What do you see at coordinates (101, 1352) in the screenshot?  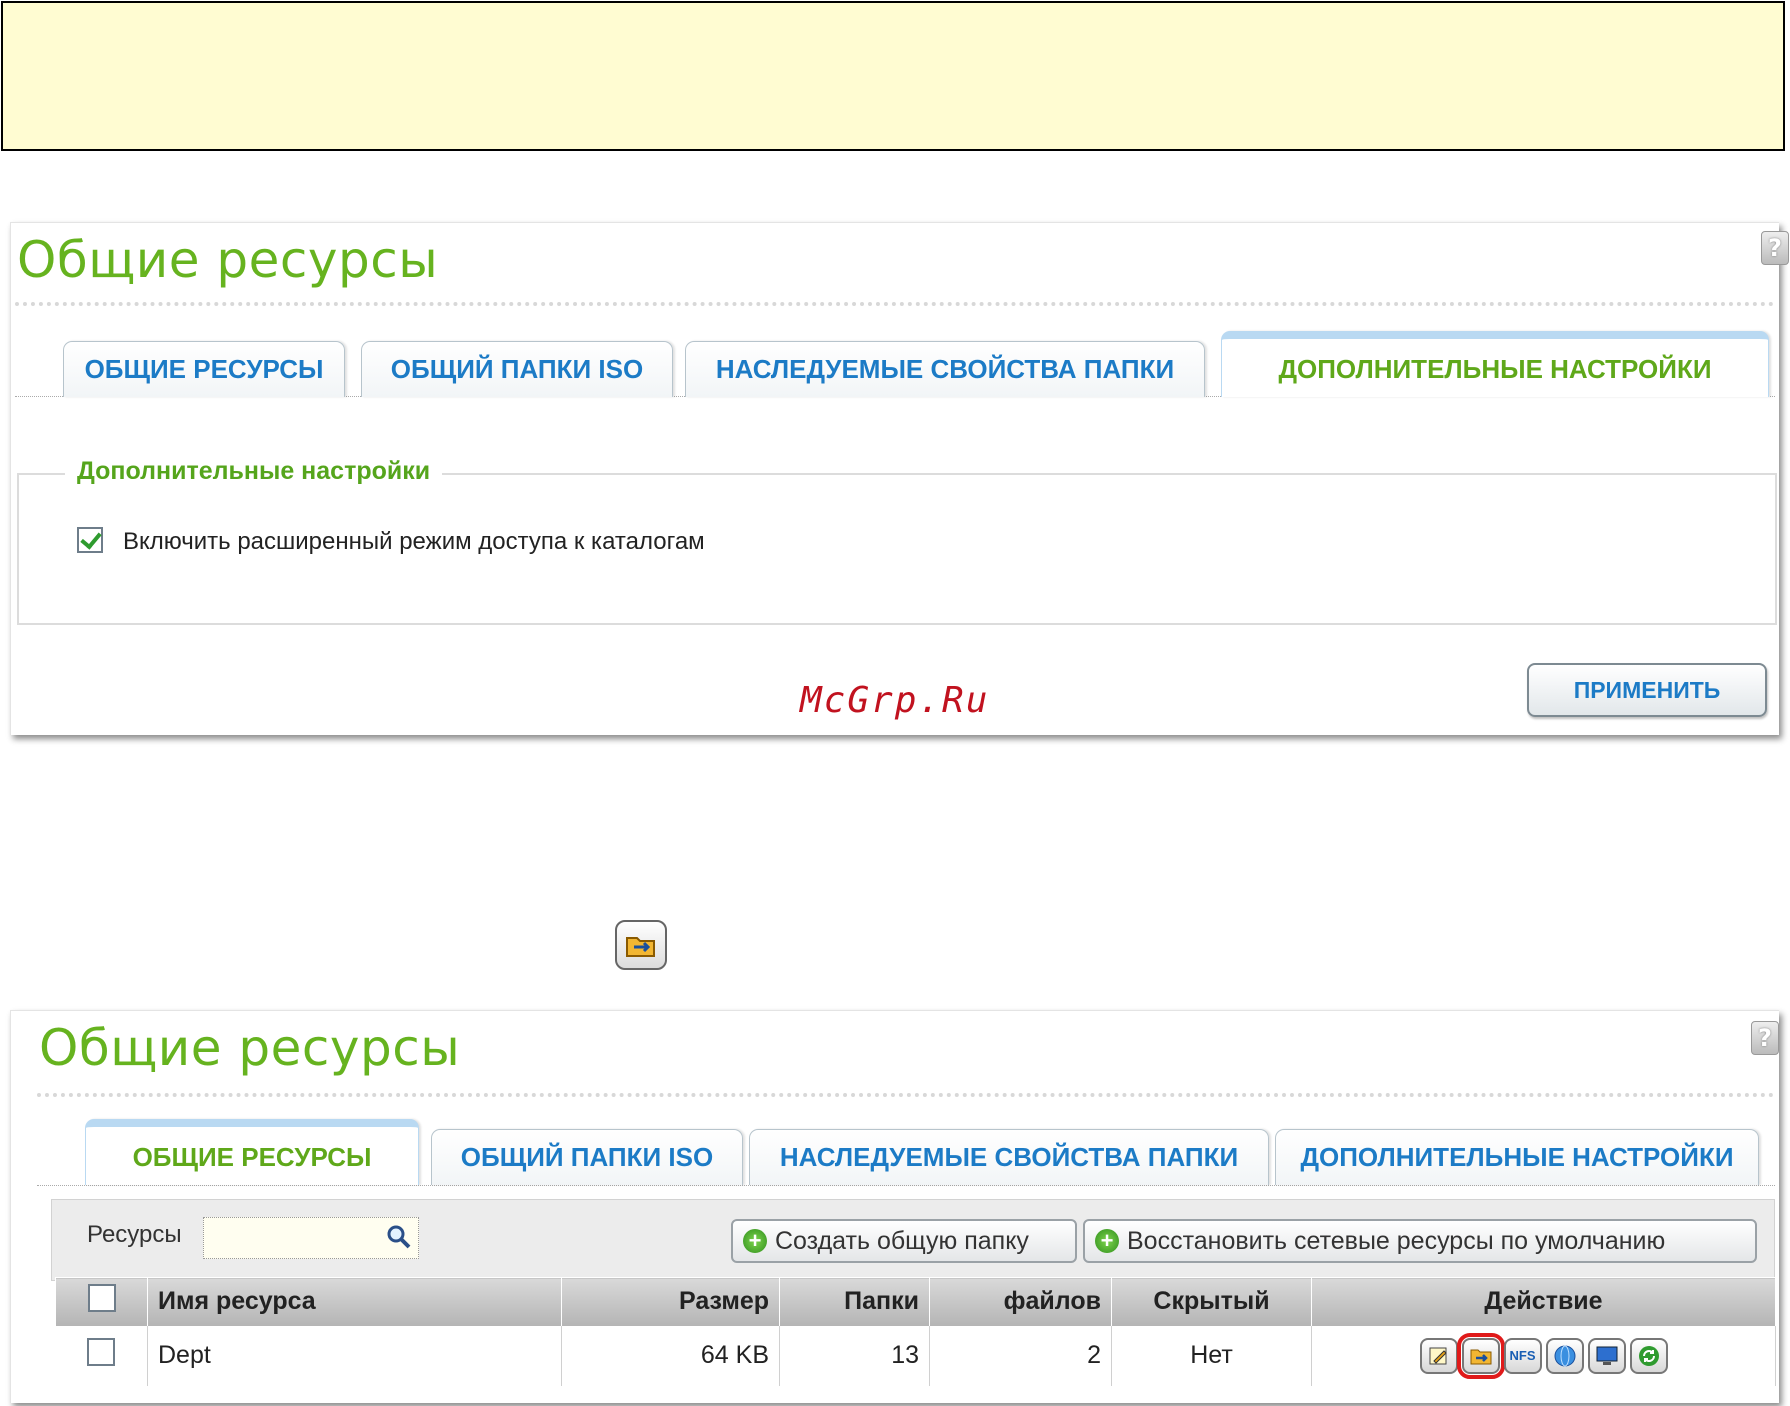 I see `row-checkbox` at bounding box center [101, 1352].